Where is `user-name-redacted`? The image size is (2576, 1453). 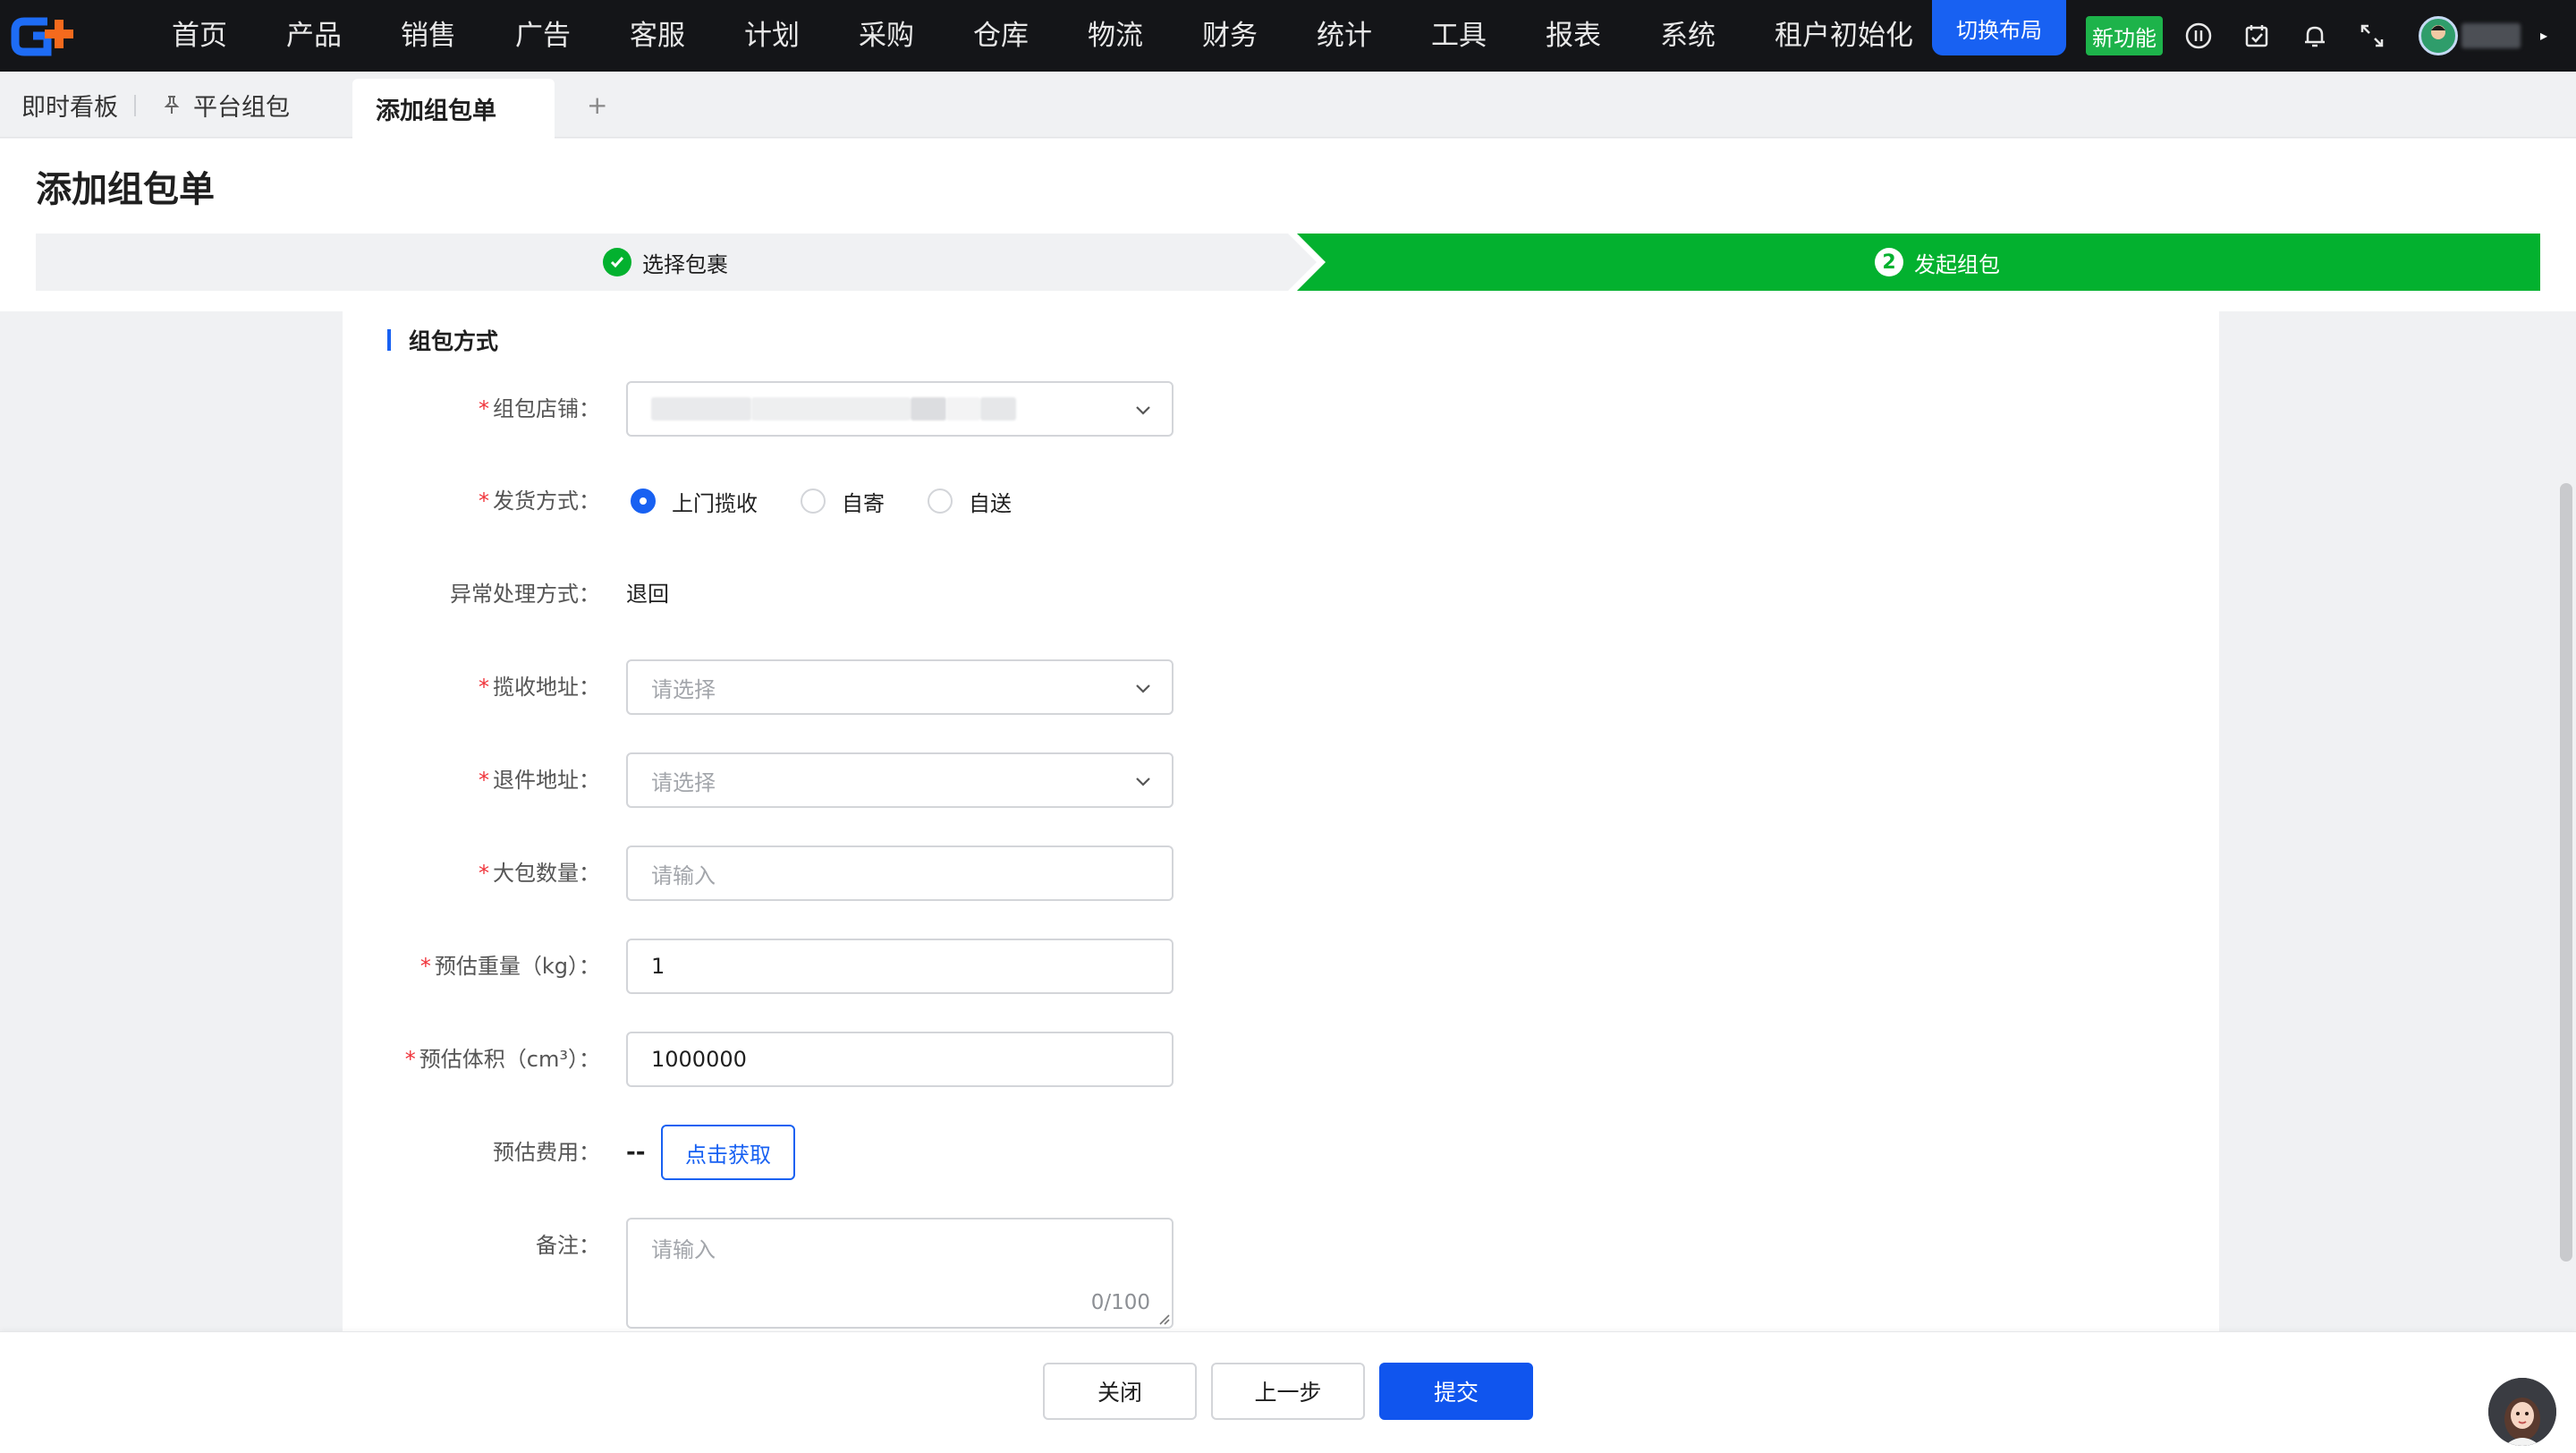
user-name-redacted is located at coordinates (2491, 35).